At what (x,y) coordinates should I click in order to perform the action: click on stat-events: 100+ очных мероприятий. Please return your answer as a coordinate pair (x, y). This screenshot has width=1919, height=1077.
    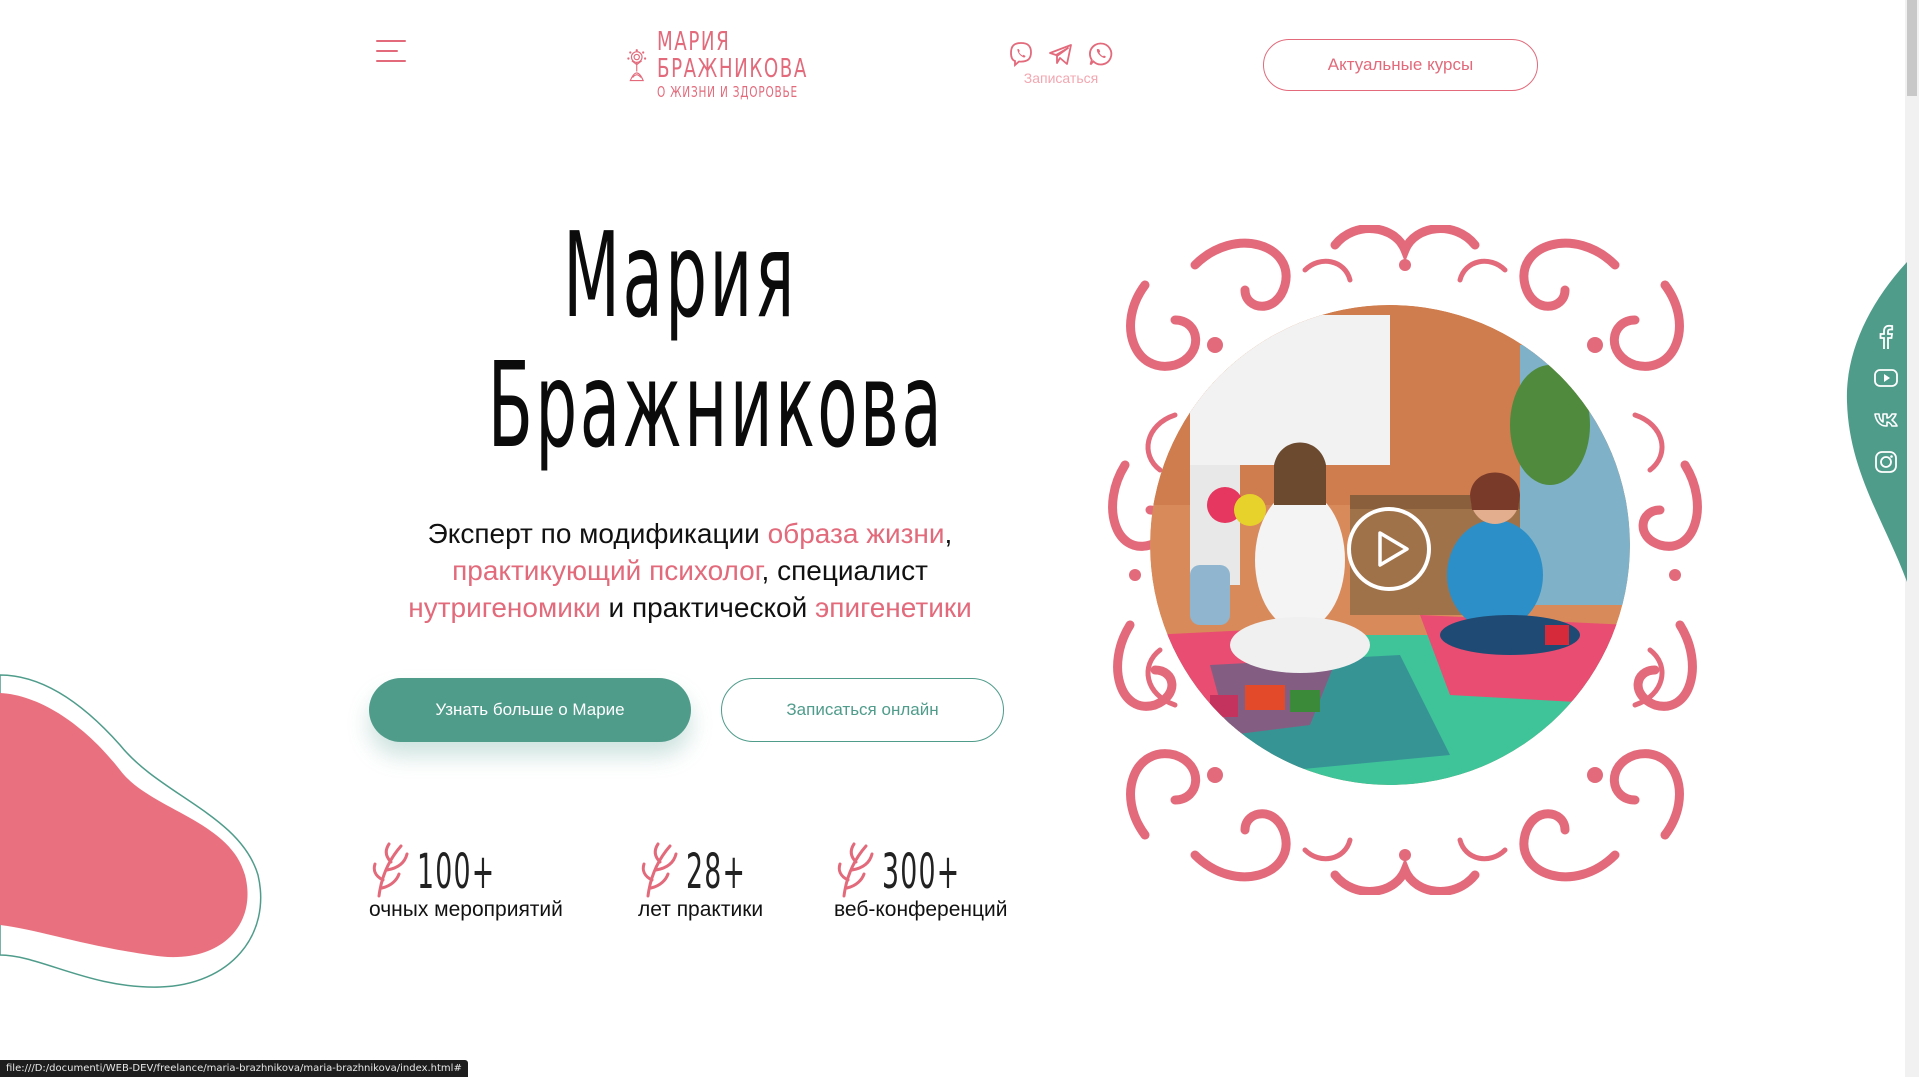
    Looking at the image, I should click on (466, 890).